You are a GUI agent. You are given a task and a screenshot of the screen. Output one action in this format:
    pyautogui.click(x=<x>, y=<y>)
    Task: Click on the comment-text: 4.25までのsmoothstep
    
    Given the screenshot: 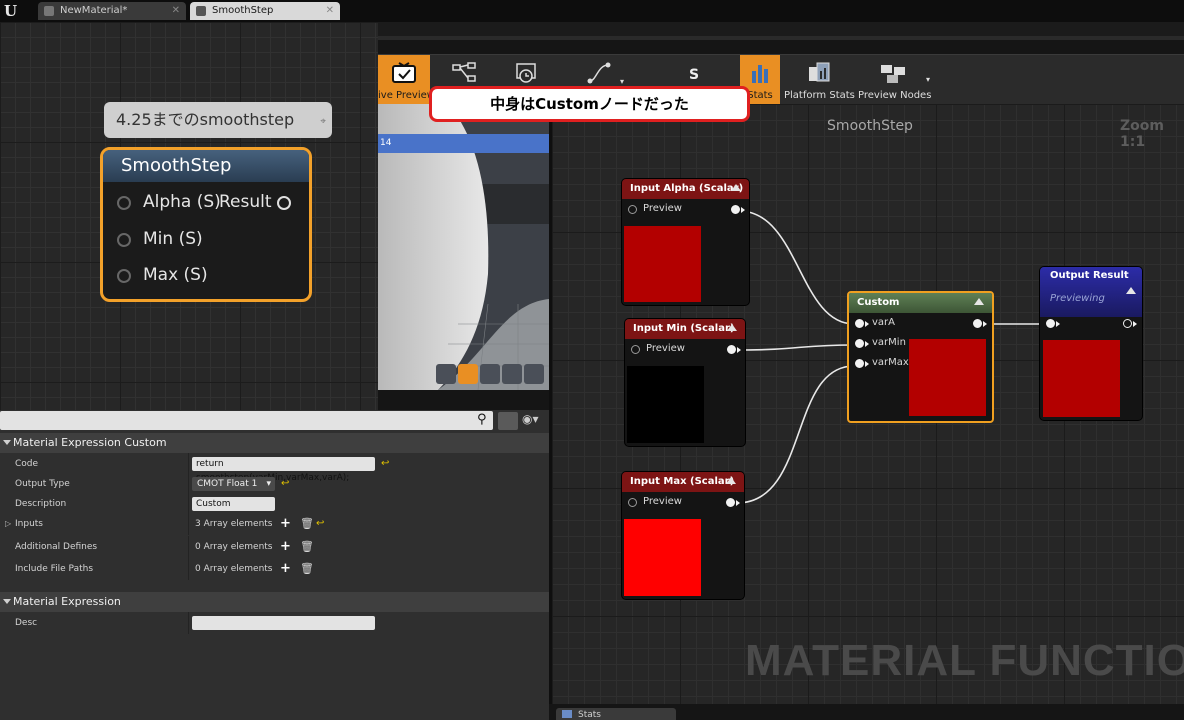 What is the action you would take?
    pyautogui.click(x=205, y=119)
    